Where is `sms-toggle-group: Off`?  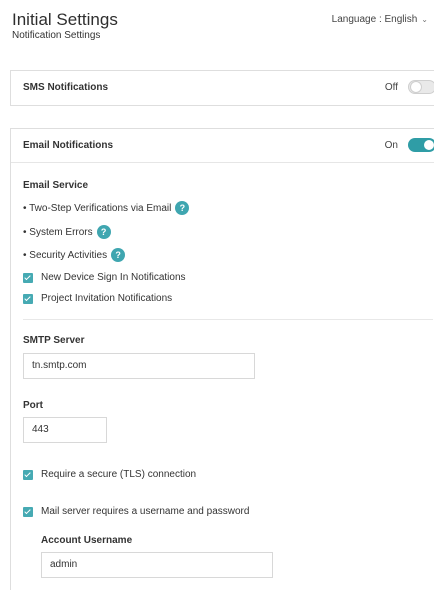
sms-toggle-group: Off is located at coordinates (409, 87).